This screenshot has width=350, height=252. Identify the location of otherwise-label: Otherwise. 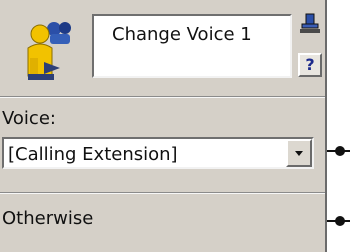
(48, 218).